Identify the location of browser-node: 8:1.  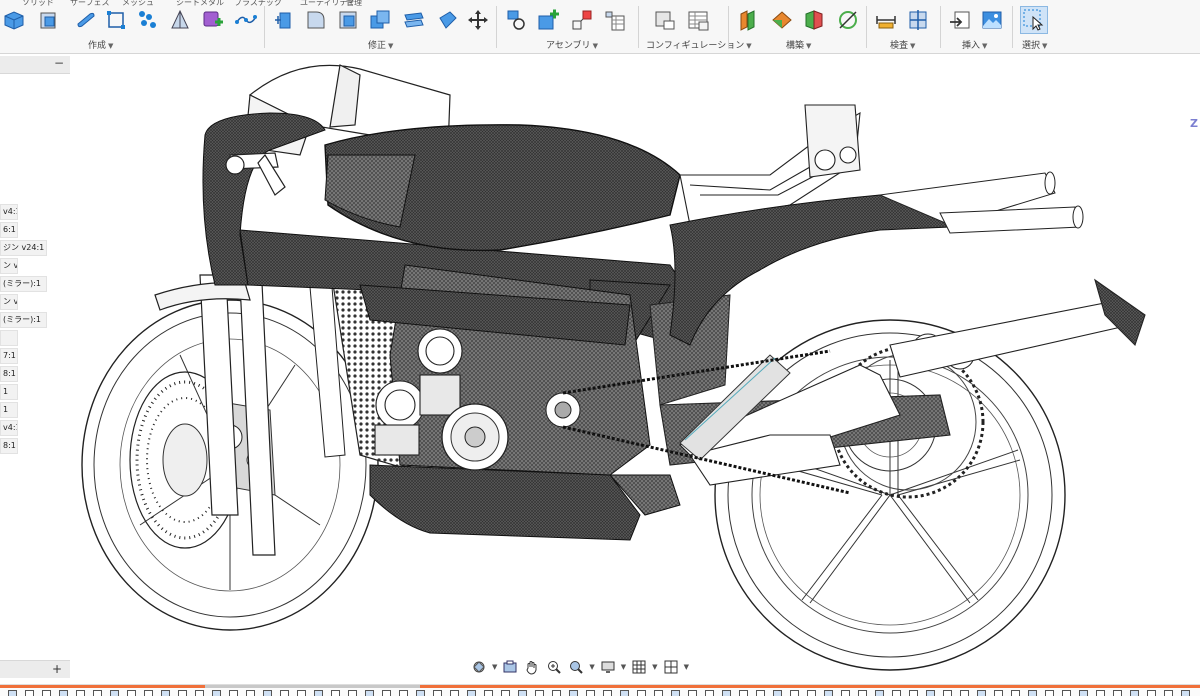
(9, 374).